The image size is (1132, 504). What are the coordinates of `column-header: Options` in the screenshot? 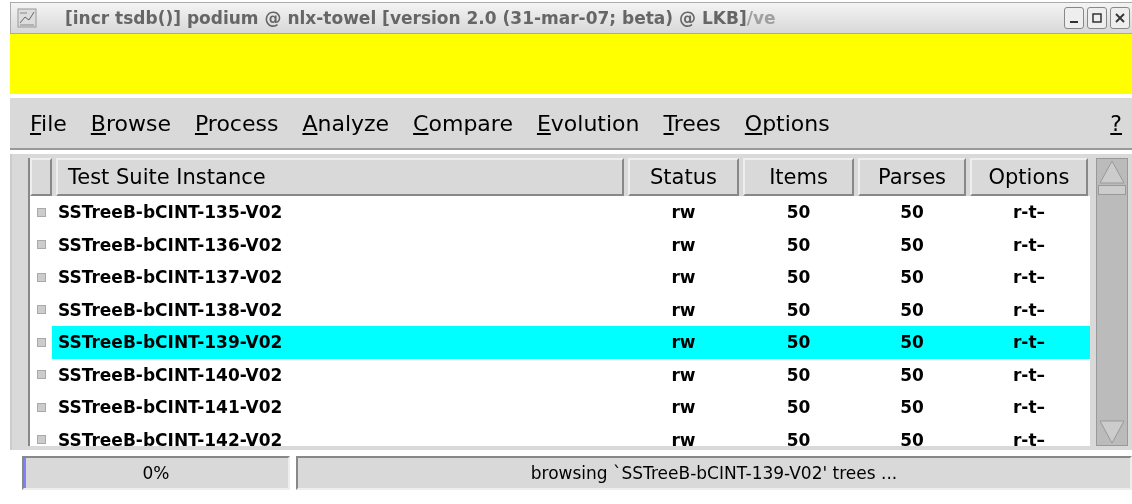 It's located at (1029, 177).